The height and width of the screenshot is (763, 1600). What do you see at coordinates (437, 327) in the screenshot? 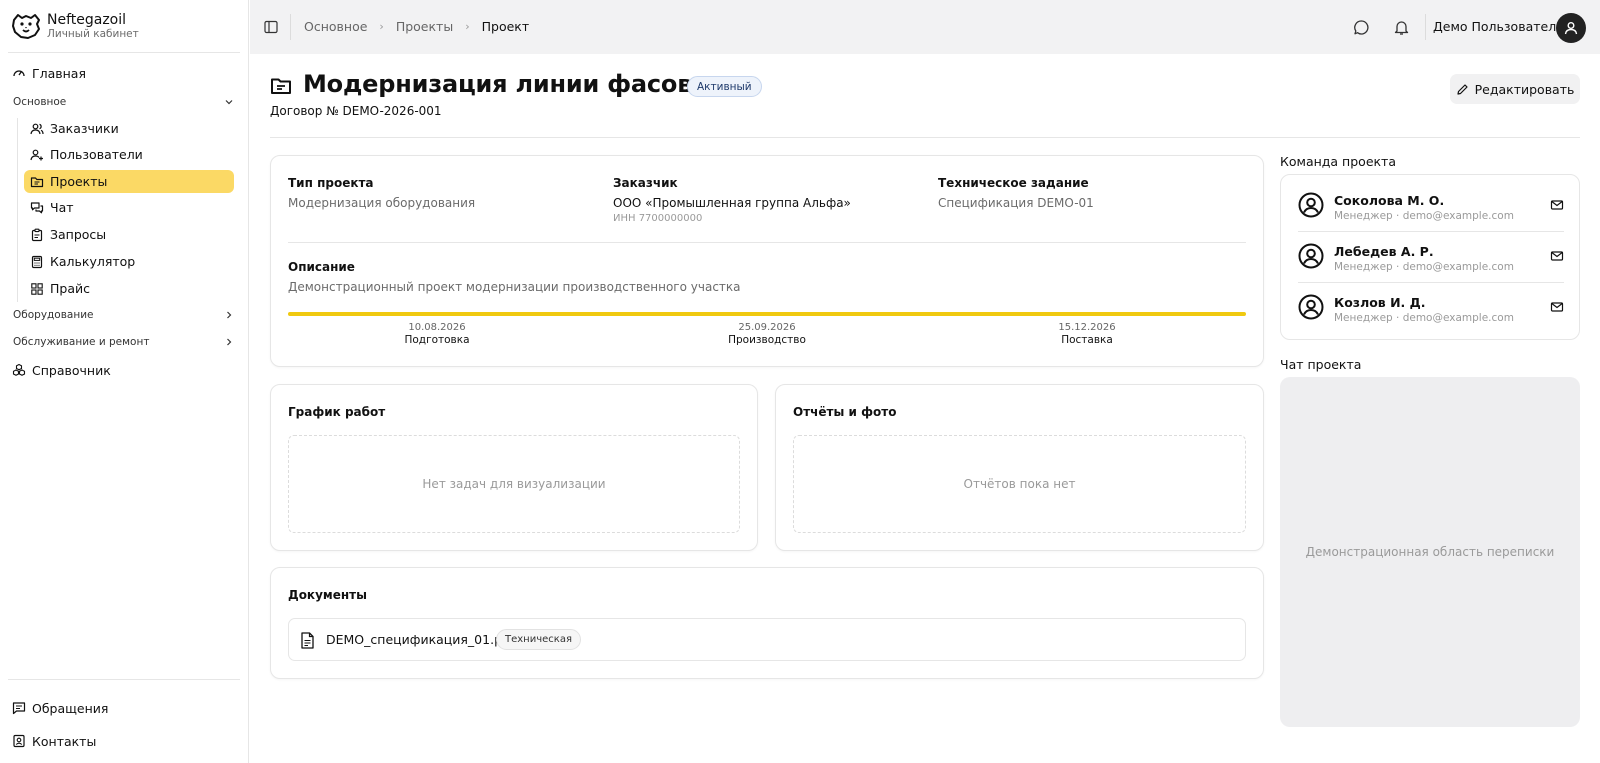
I see `milestone-date: 10.08.2026` at bounding box center [437, 327].